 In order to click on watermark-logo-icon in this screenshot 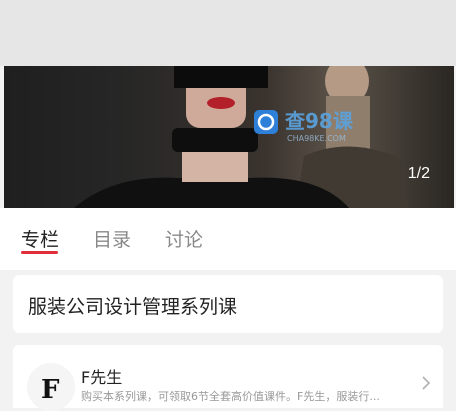, I will do `click(266, 122)`.